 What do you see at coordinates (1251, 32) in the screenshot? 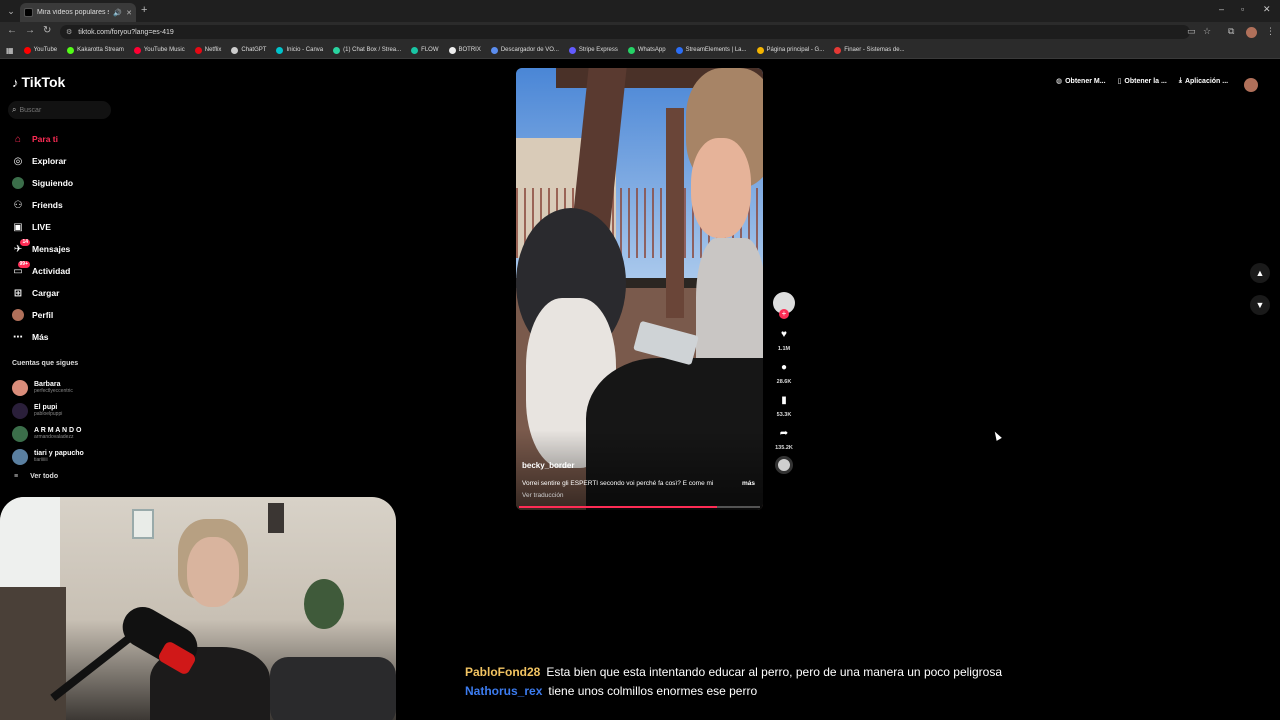
I see `browser-profile-avatar` at bounding box center [1251, 32].